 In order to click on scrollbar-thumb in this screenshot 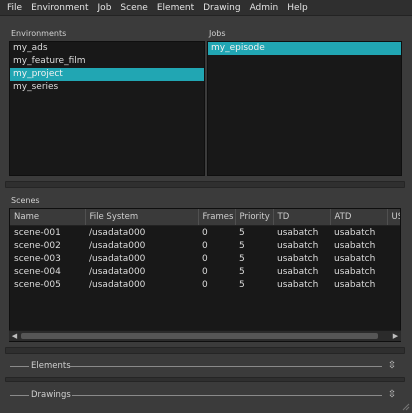, I will do `click(199, 336)`.